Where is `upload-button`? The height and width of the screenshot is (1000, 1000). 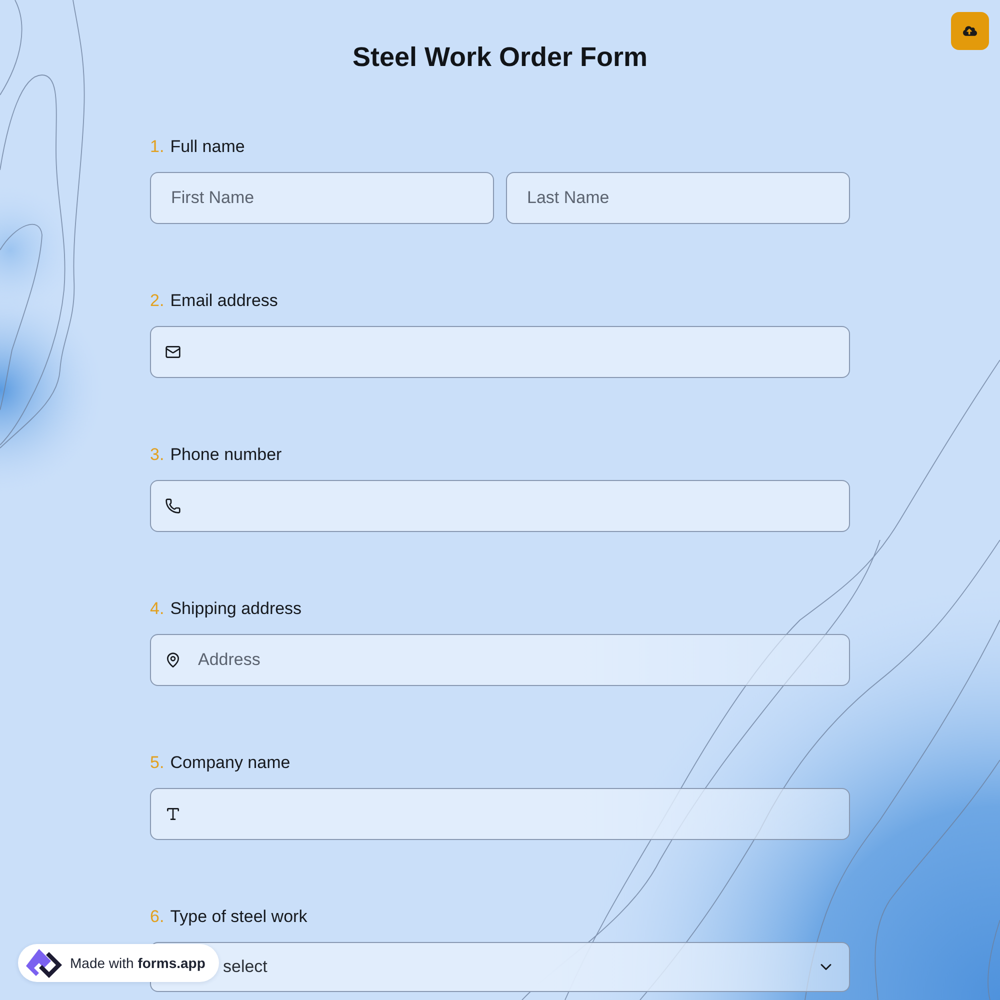
upload-button is located at coordinates (970, 31).